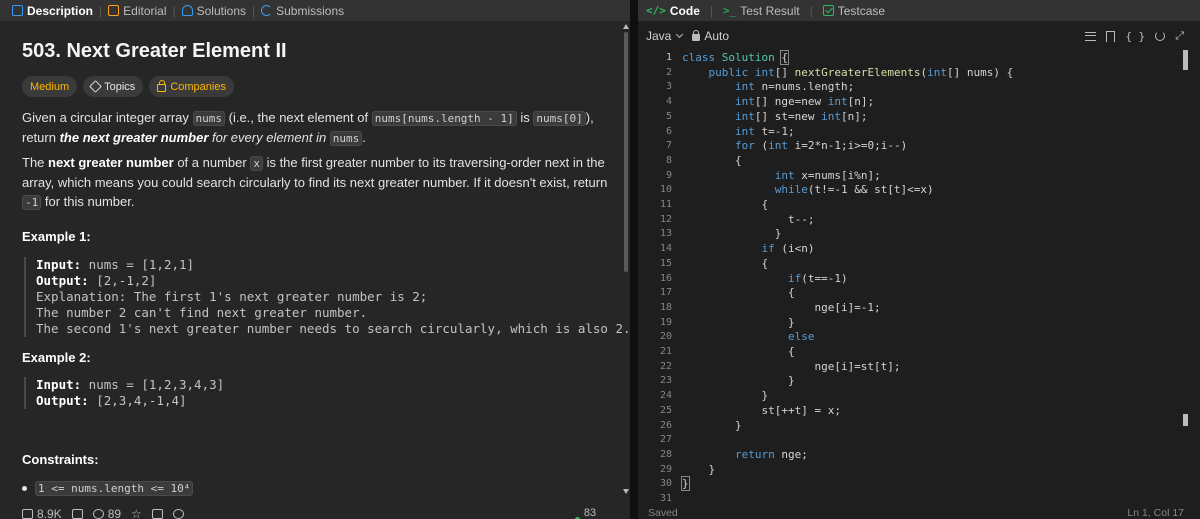 This screenshot has width=1200, height=519. I want to click on format-icon, so click(1091, 36).